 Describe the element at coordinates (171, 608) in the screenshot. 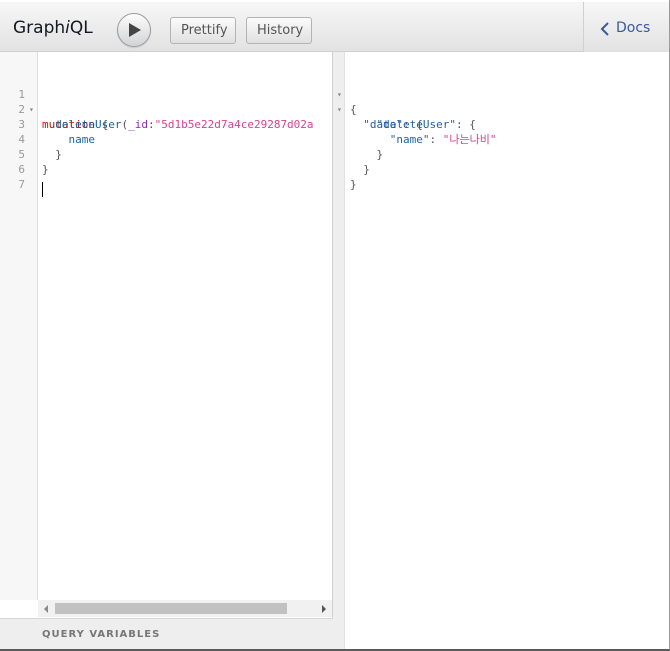

I see `scrollbar-thumb` at that location.